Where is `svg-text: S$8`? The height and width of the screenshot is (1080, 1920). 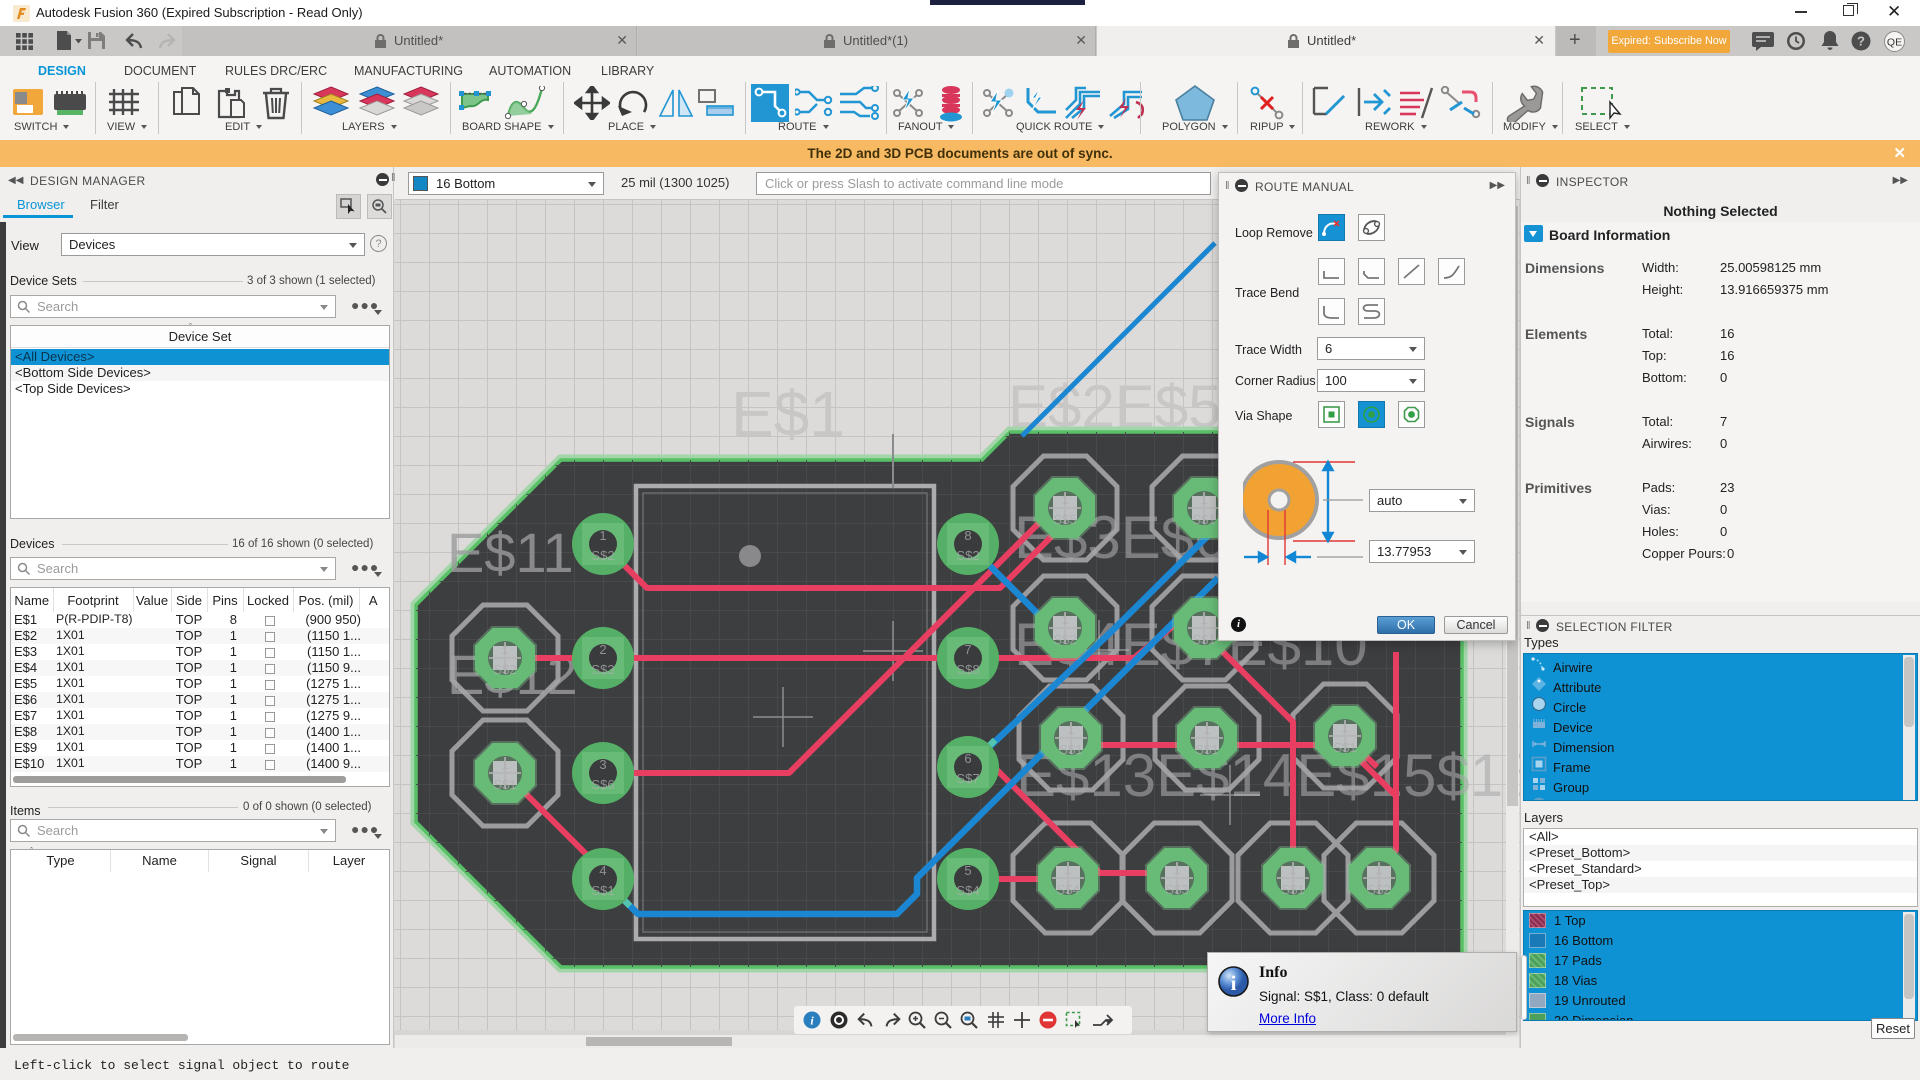
svg-text: S$8 is located at coordinates (967, 669).